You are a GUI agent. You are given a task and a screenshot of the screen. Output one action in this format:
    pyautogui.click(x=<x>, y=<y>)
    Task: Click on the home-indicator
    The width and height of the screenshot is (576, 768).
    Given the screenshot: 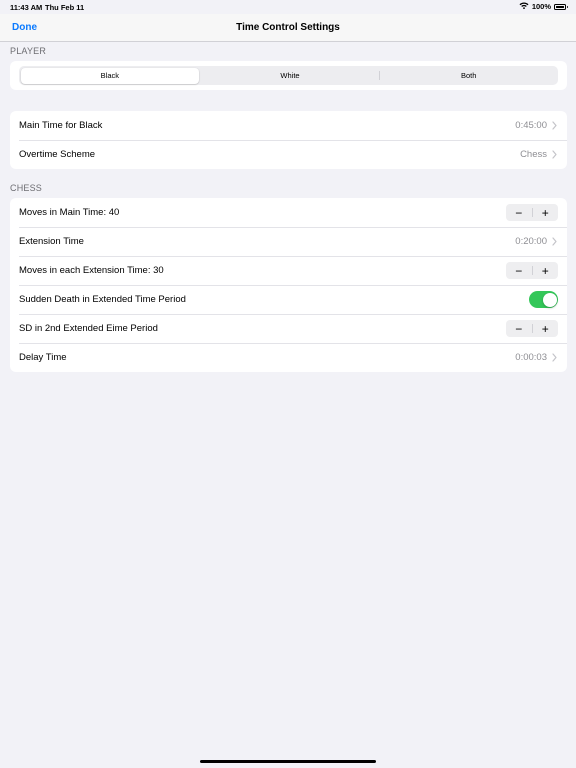 What is the action you would take?
    pyautogui.click(x=288, y=761)
    